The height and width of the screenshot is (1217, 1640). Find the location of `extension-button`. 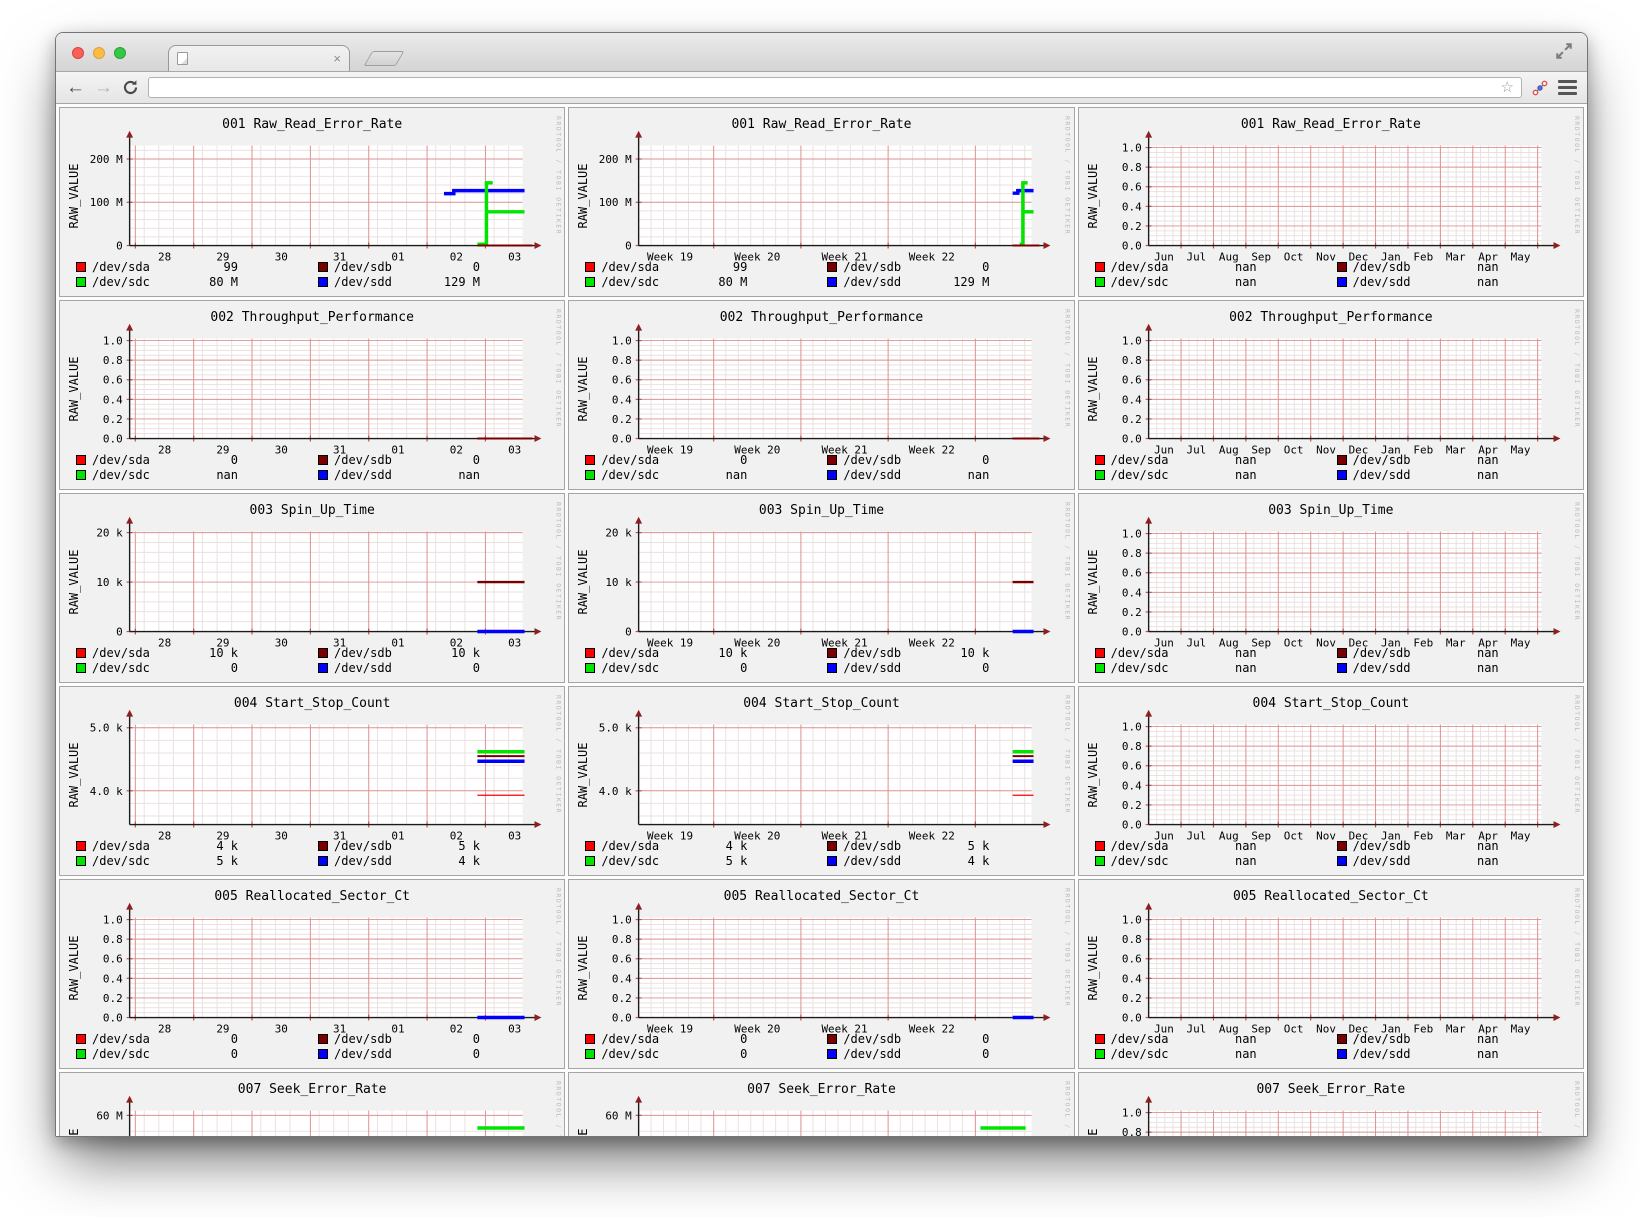

extension-button is located at coordinates (1540, 88).